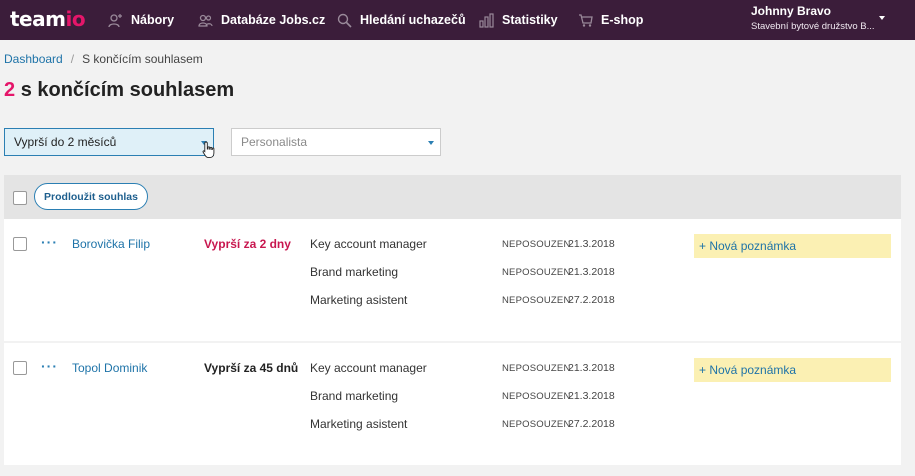 The image size is (915, 476). I want to click on nav-item-statistiky: Statistiky, so click(518, 20).